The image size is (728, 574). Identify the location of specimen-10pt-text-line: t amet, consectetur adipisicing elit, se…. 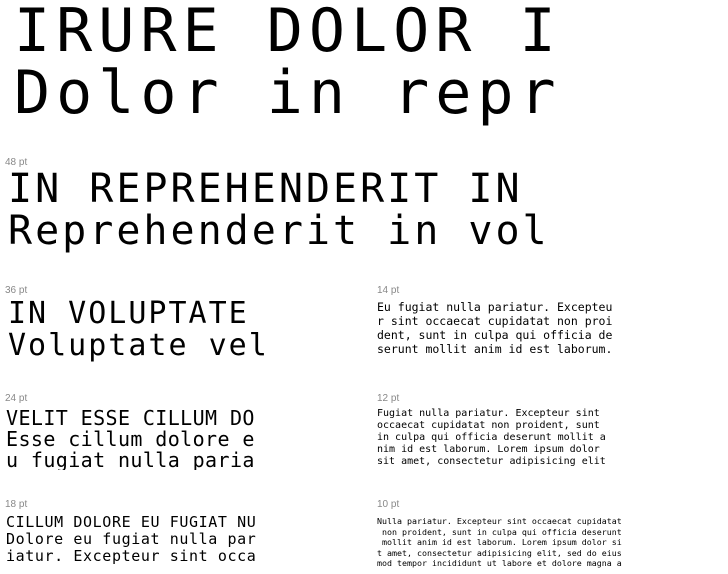
(499, 552).